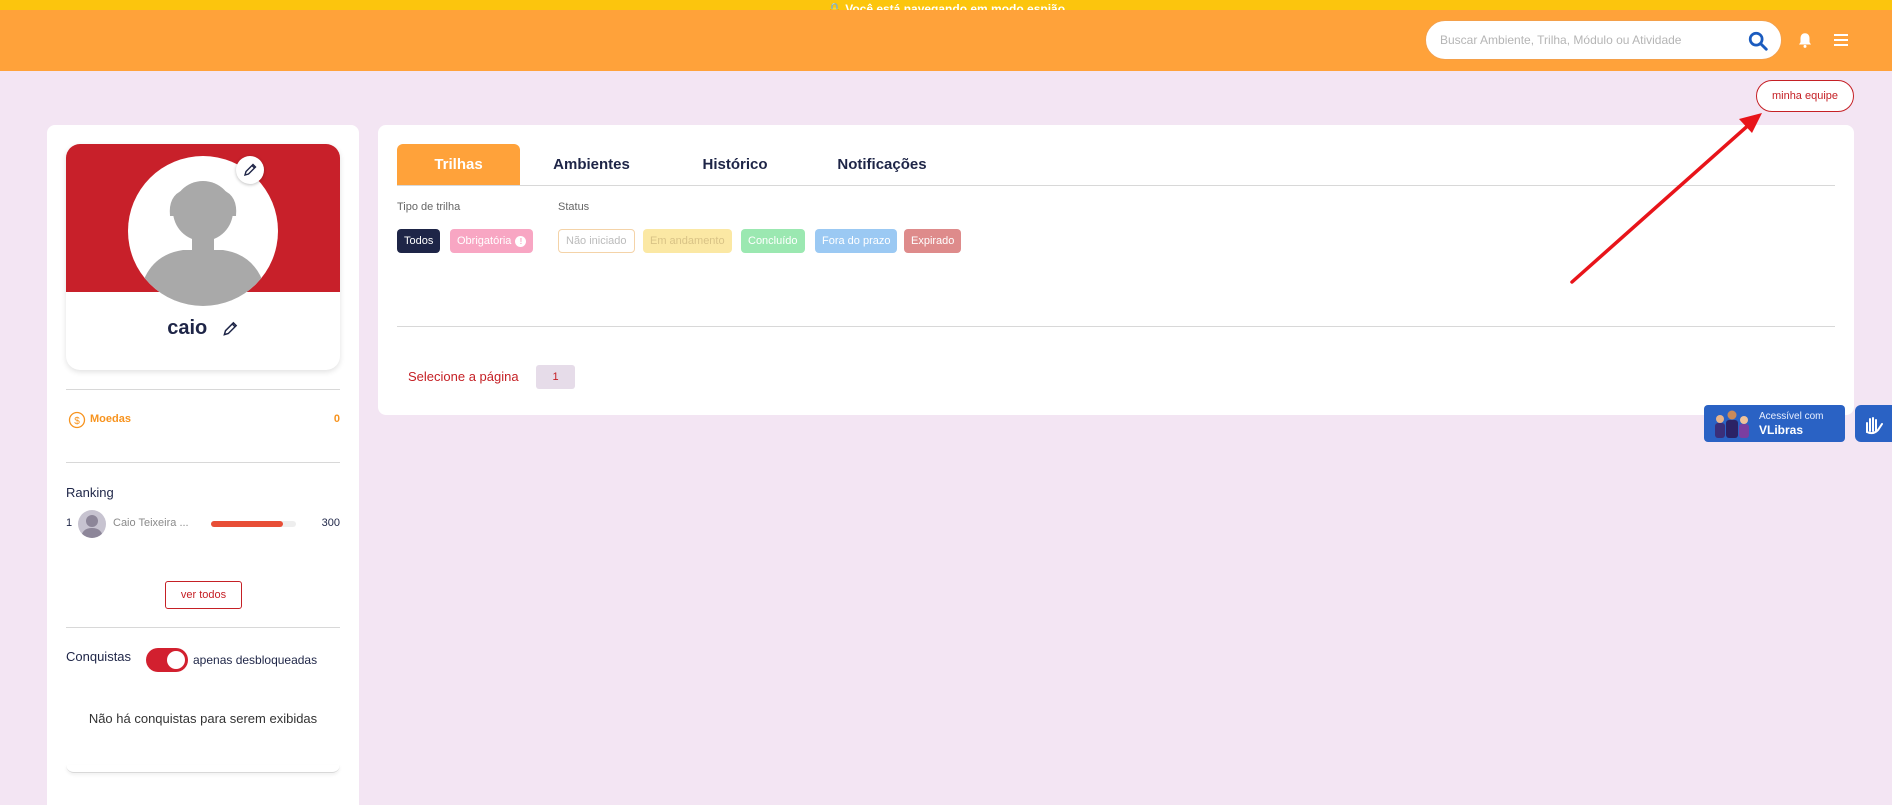 This screenshot has height=805, width=1892. Describe the element at coordinates (203, 595) in the screenshot. I see `see-all-button: ver todos` at that location.